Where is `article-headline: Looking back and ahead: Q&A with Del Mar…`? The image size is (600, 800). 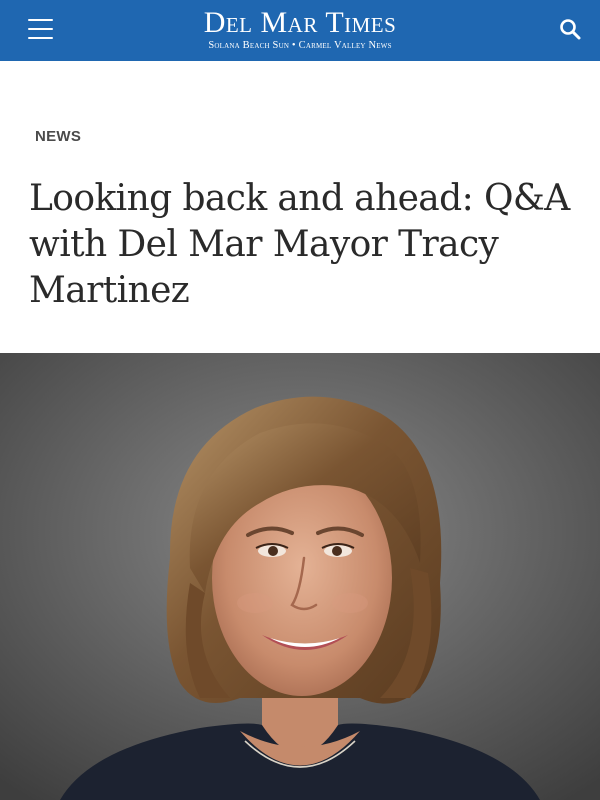
article-headline: Looking back and ahead: Q&A with Del Mar… is located at coordinates (299, 244).